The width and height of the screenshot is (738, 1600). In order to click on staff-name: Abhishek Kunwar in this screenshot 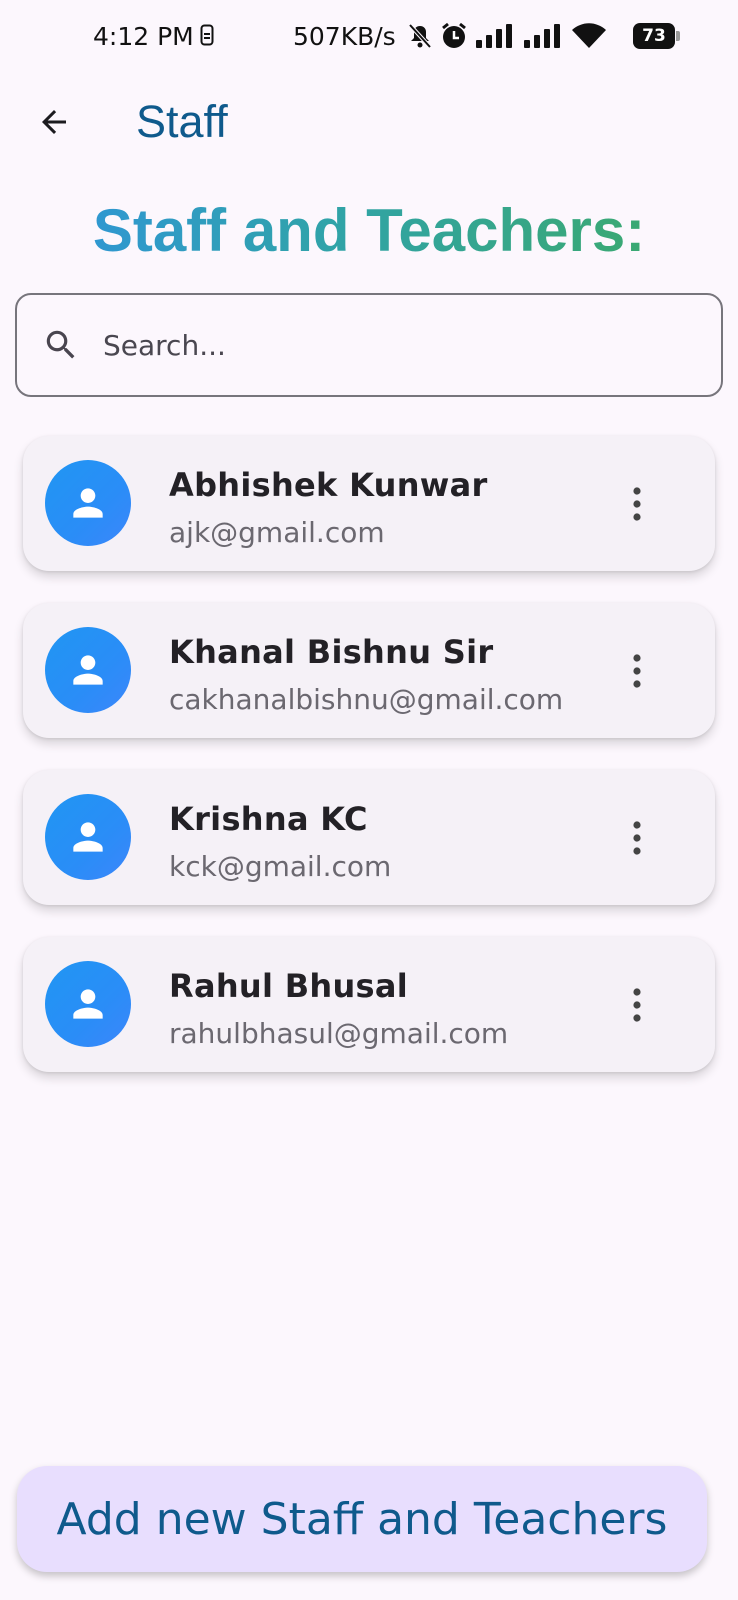, I will do `click(328, 485)`.